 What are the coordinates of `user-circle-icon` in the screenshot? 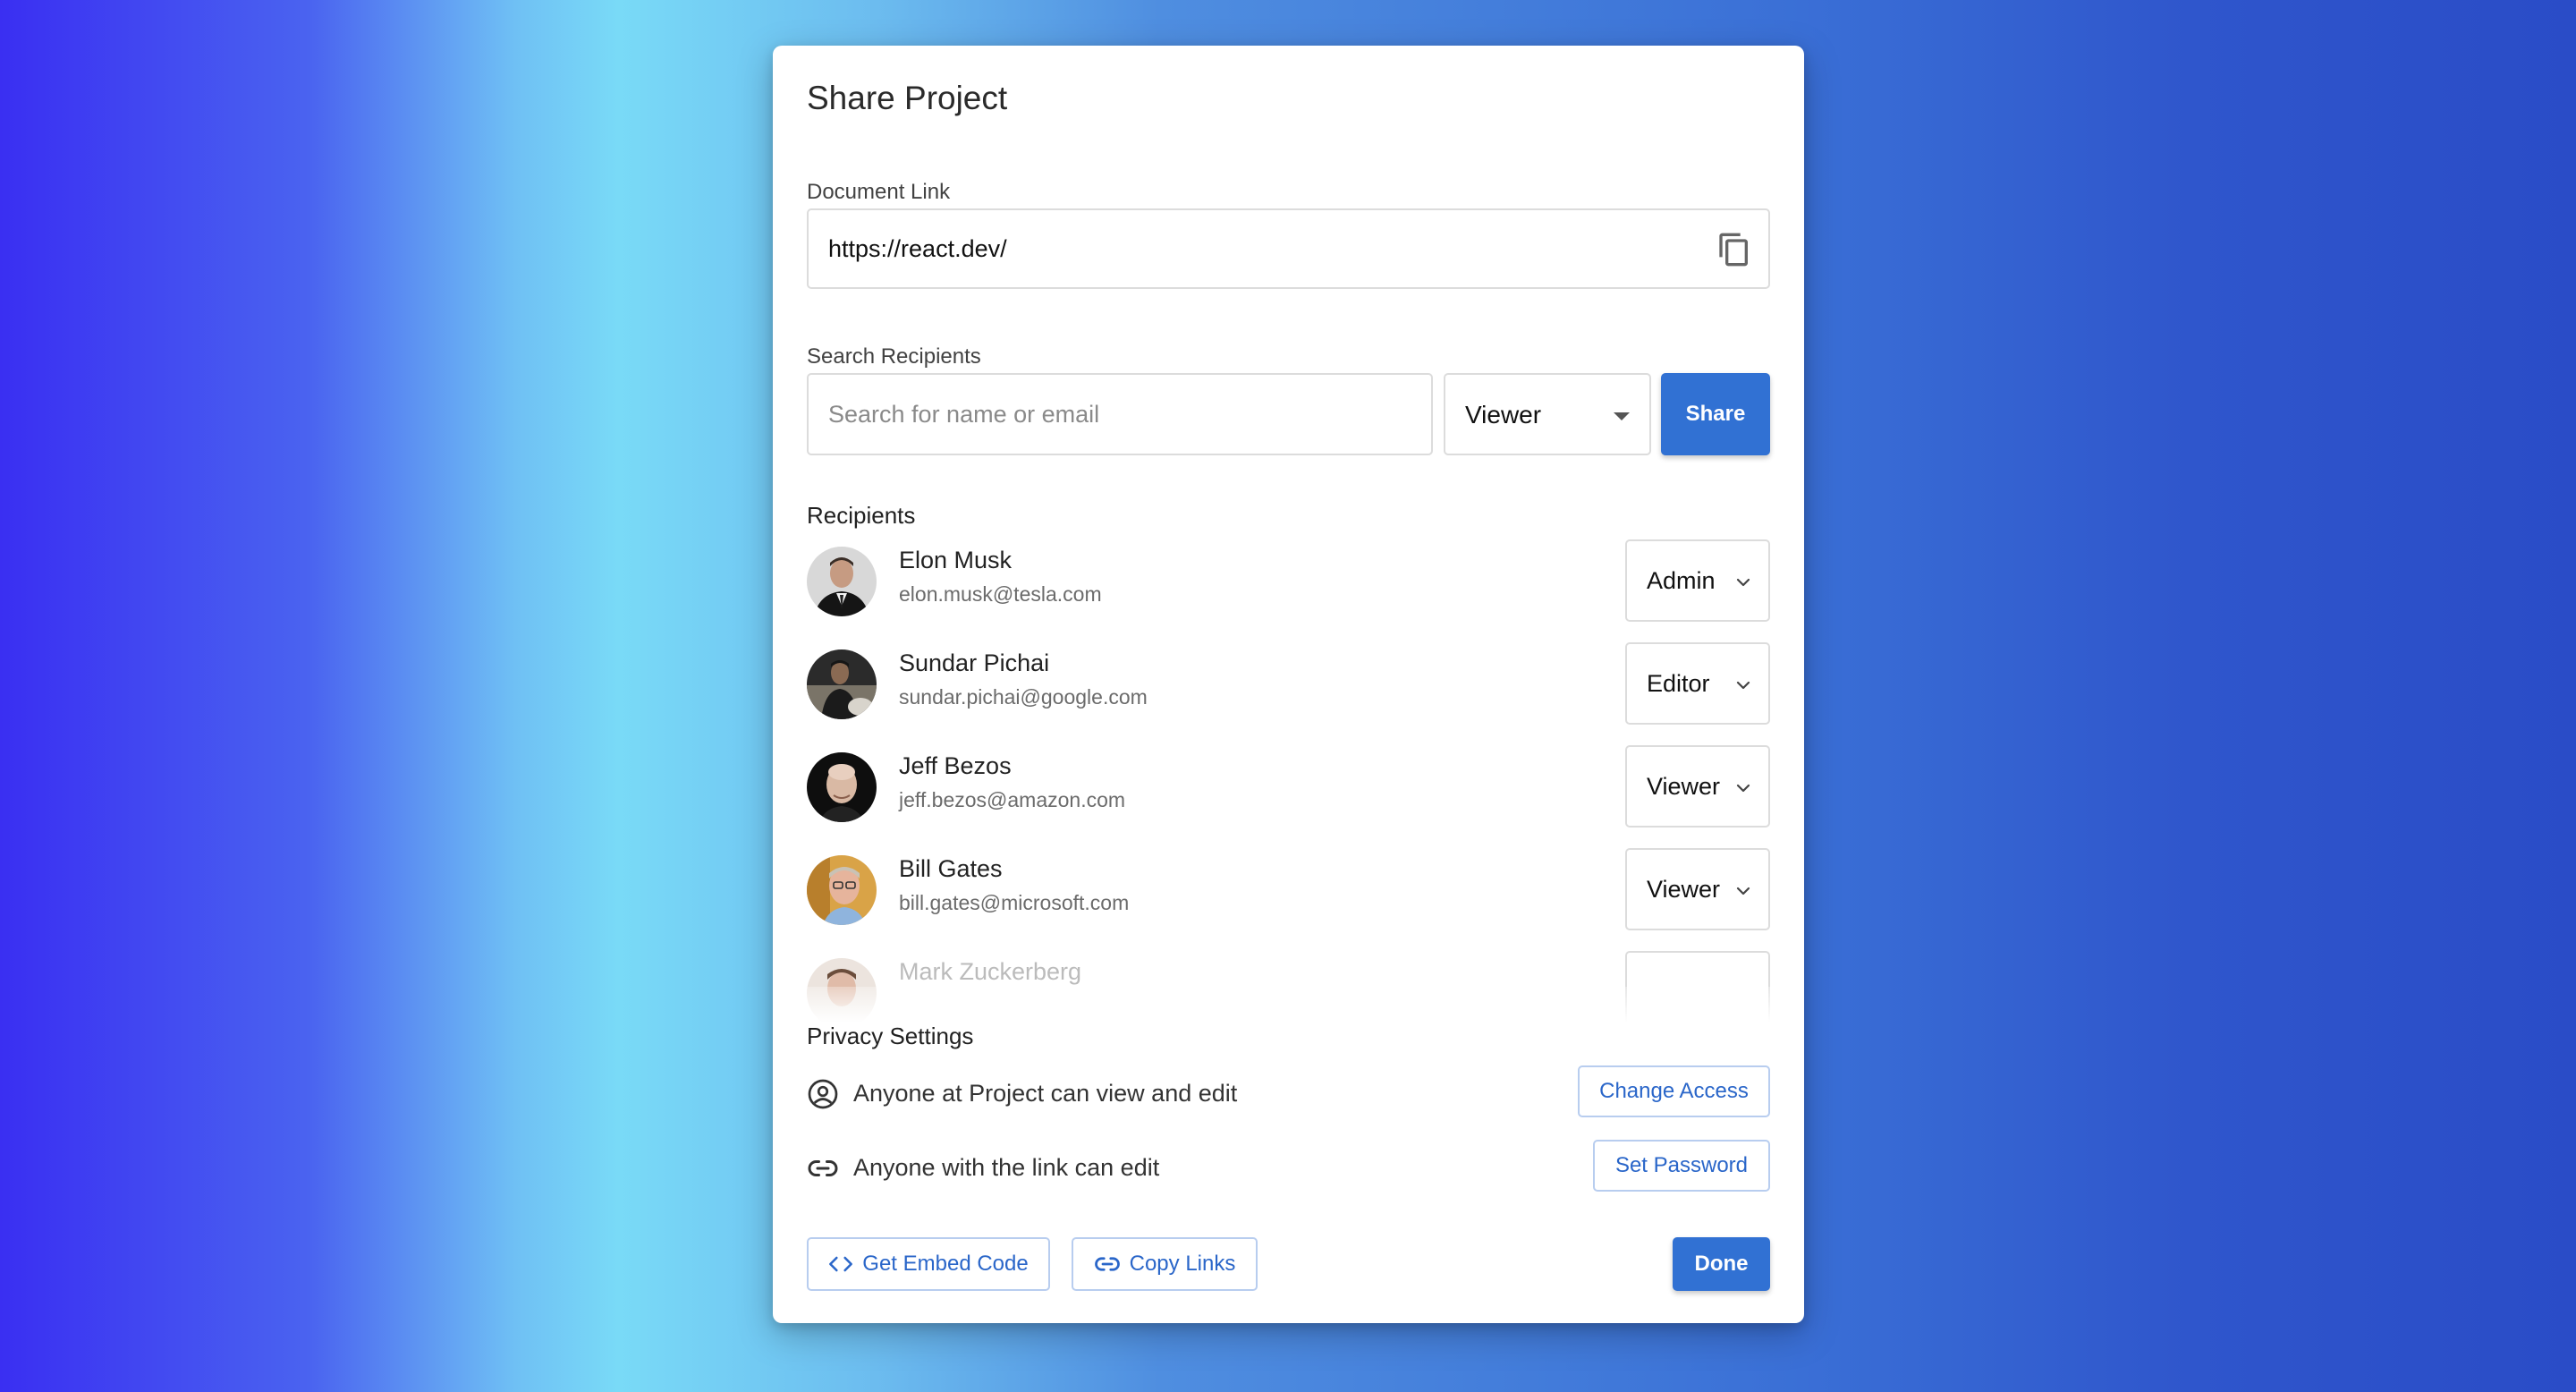 It's located at (823, 1094).